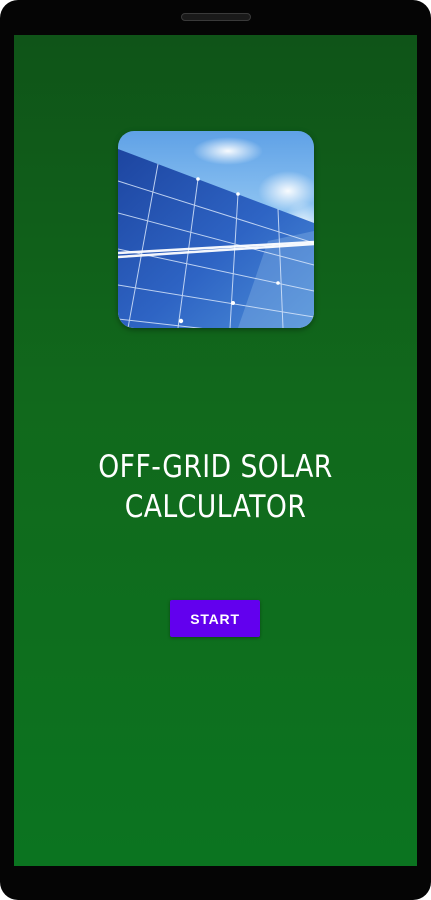  Describe the element at coordinates (215, 618) in the screenshot. I see `start-button: START` at that location.